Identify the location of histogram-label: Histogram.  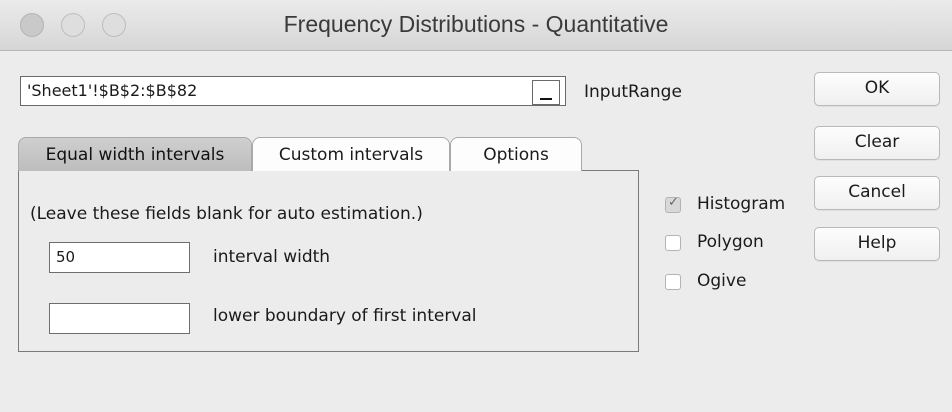
(741, 204).